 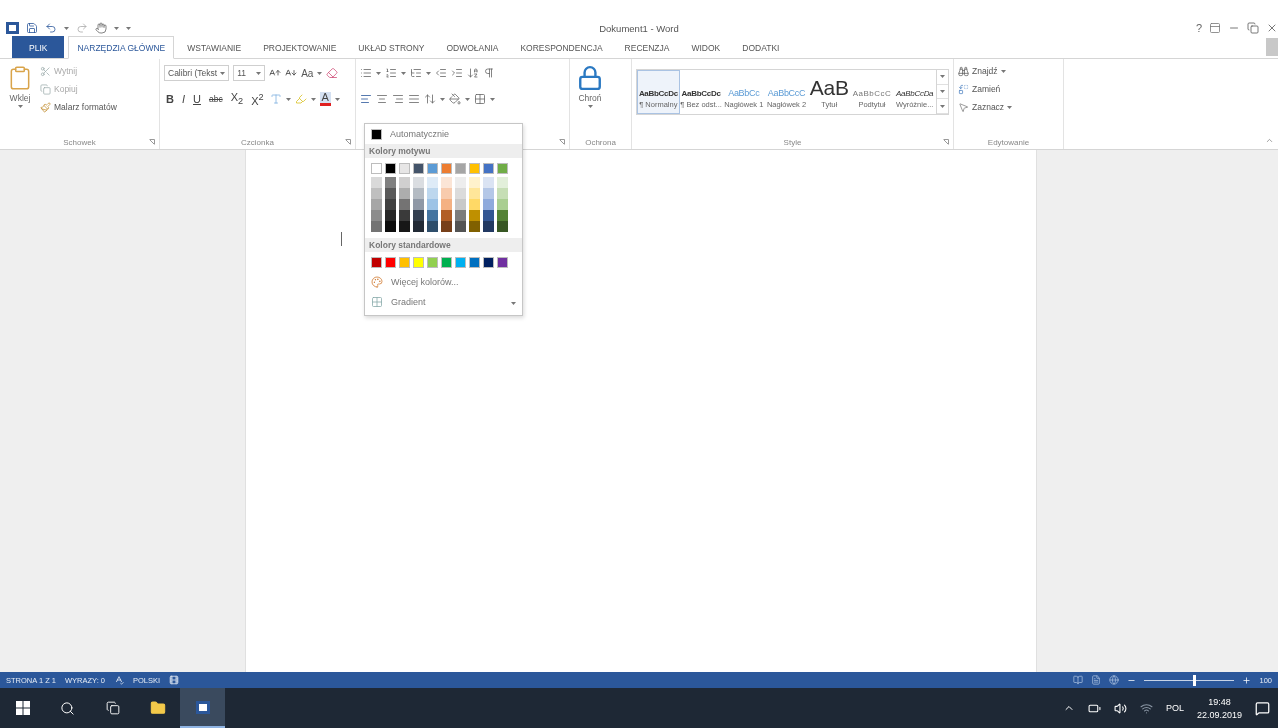 What do you see at coordinates (275, 73) in the screenshot?
I see `grow-font-icon` at bounding box center [275, 73].